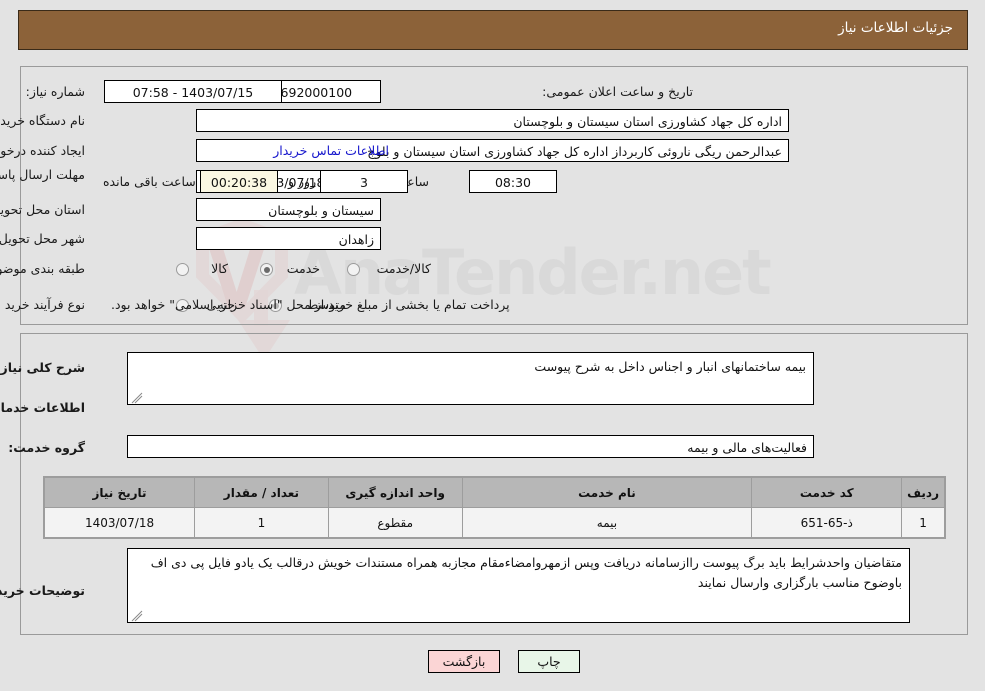  I want to click on buyer-contact-link: اطلاعات تماس خریدار, so click(331, 150).